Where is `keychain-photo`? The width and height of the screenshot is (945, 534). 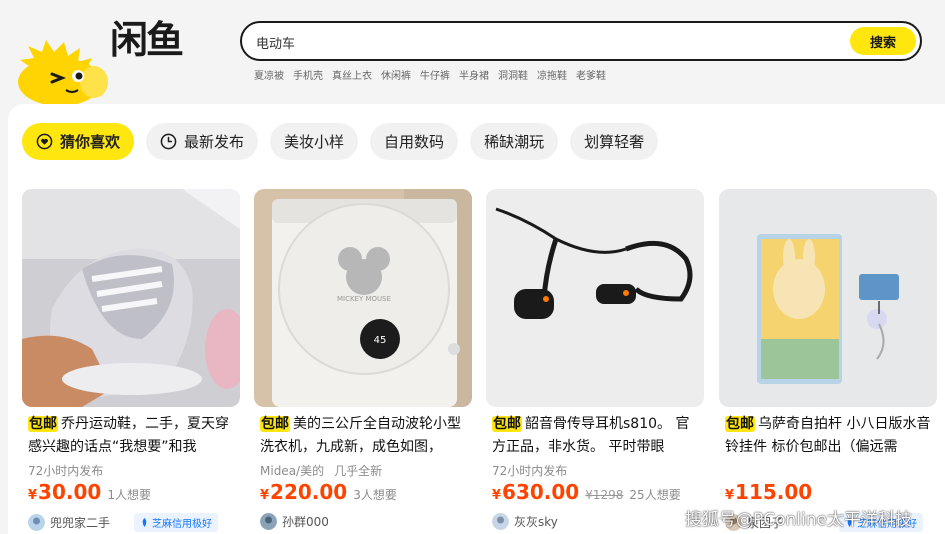
keychain-photo is located at coordinates (828, 298).